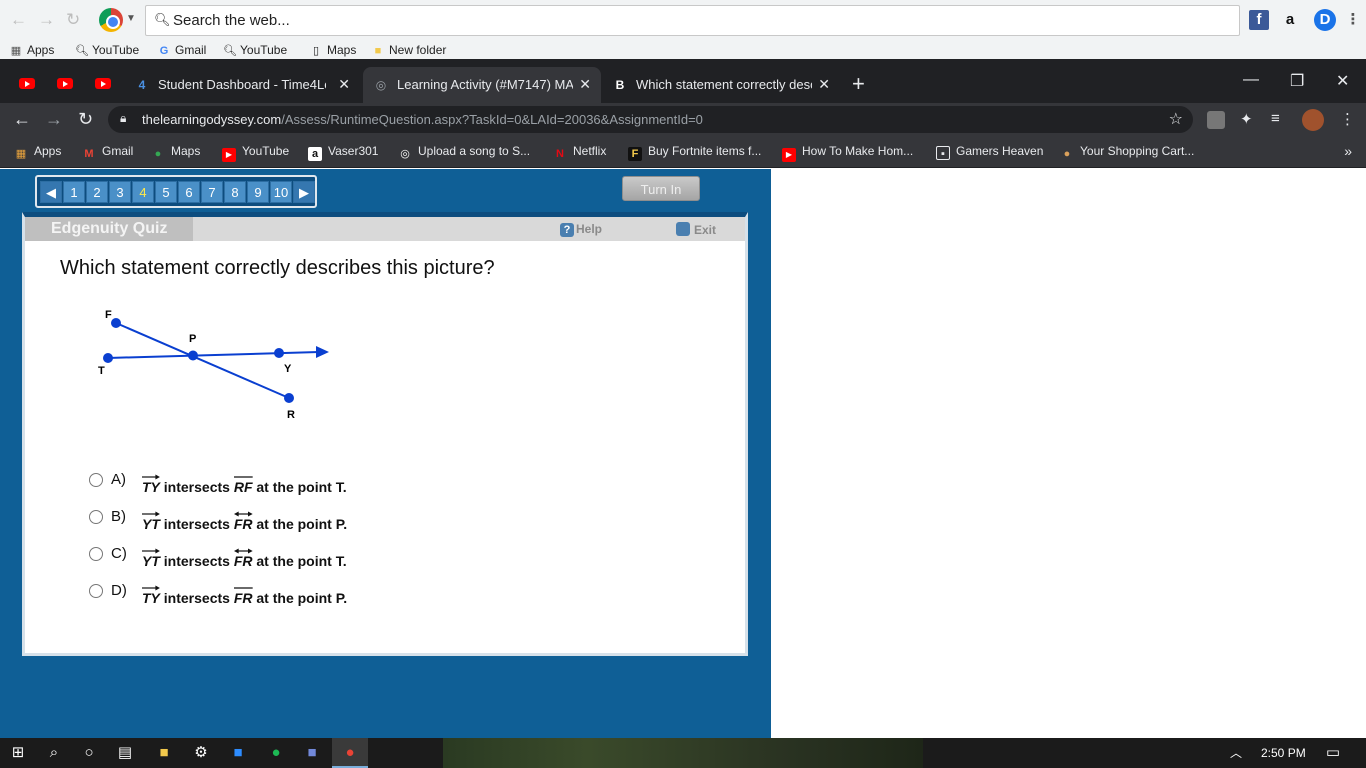 The image size is (1366, 768). Describe the element at coordinates (1246, 119) in the screenshot. I see `puzzle-icon: ✦` at that location.